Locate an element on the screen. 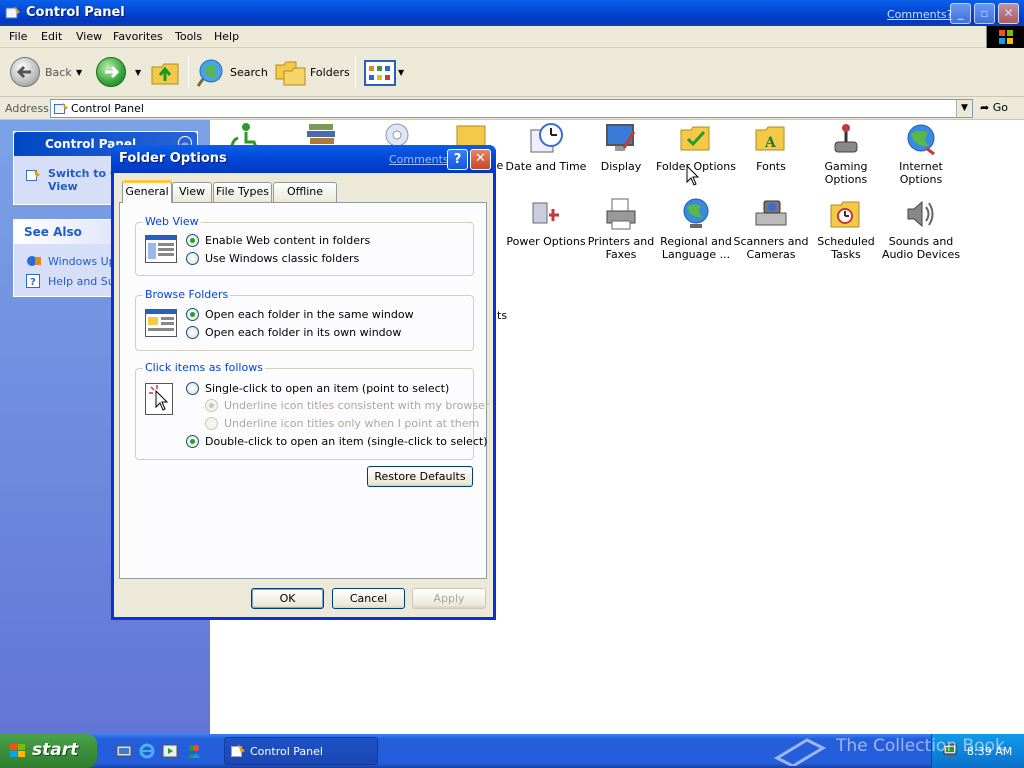  item-label: Fonts is located at coordinates (771, 166).